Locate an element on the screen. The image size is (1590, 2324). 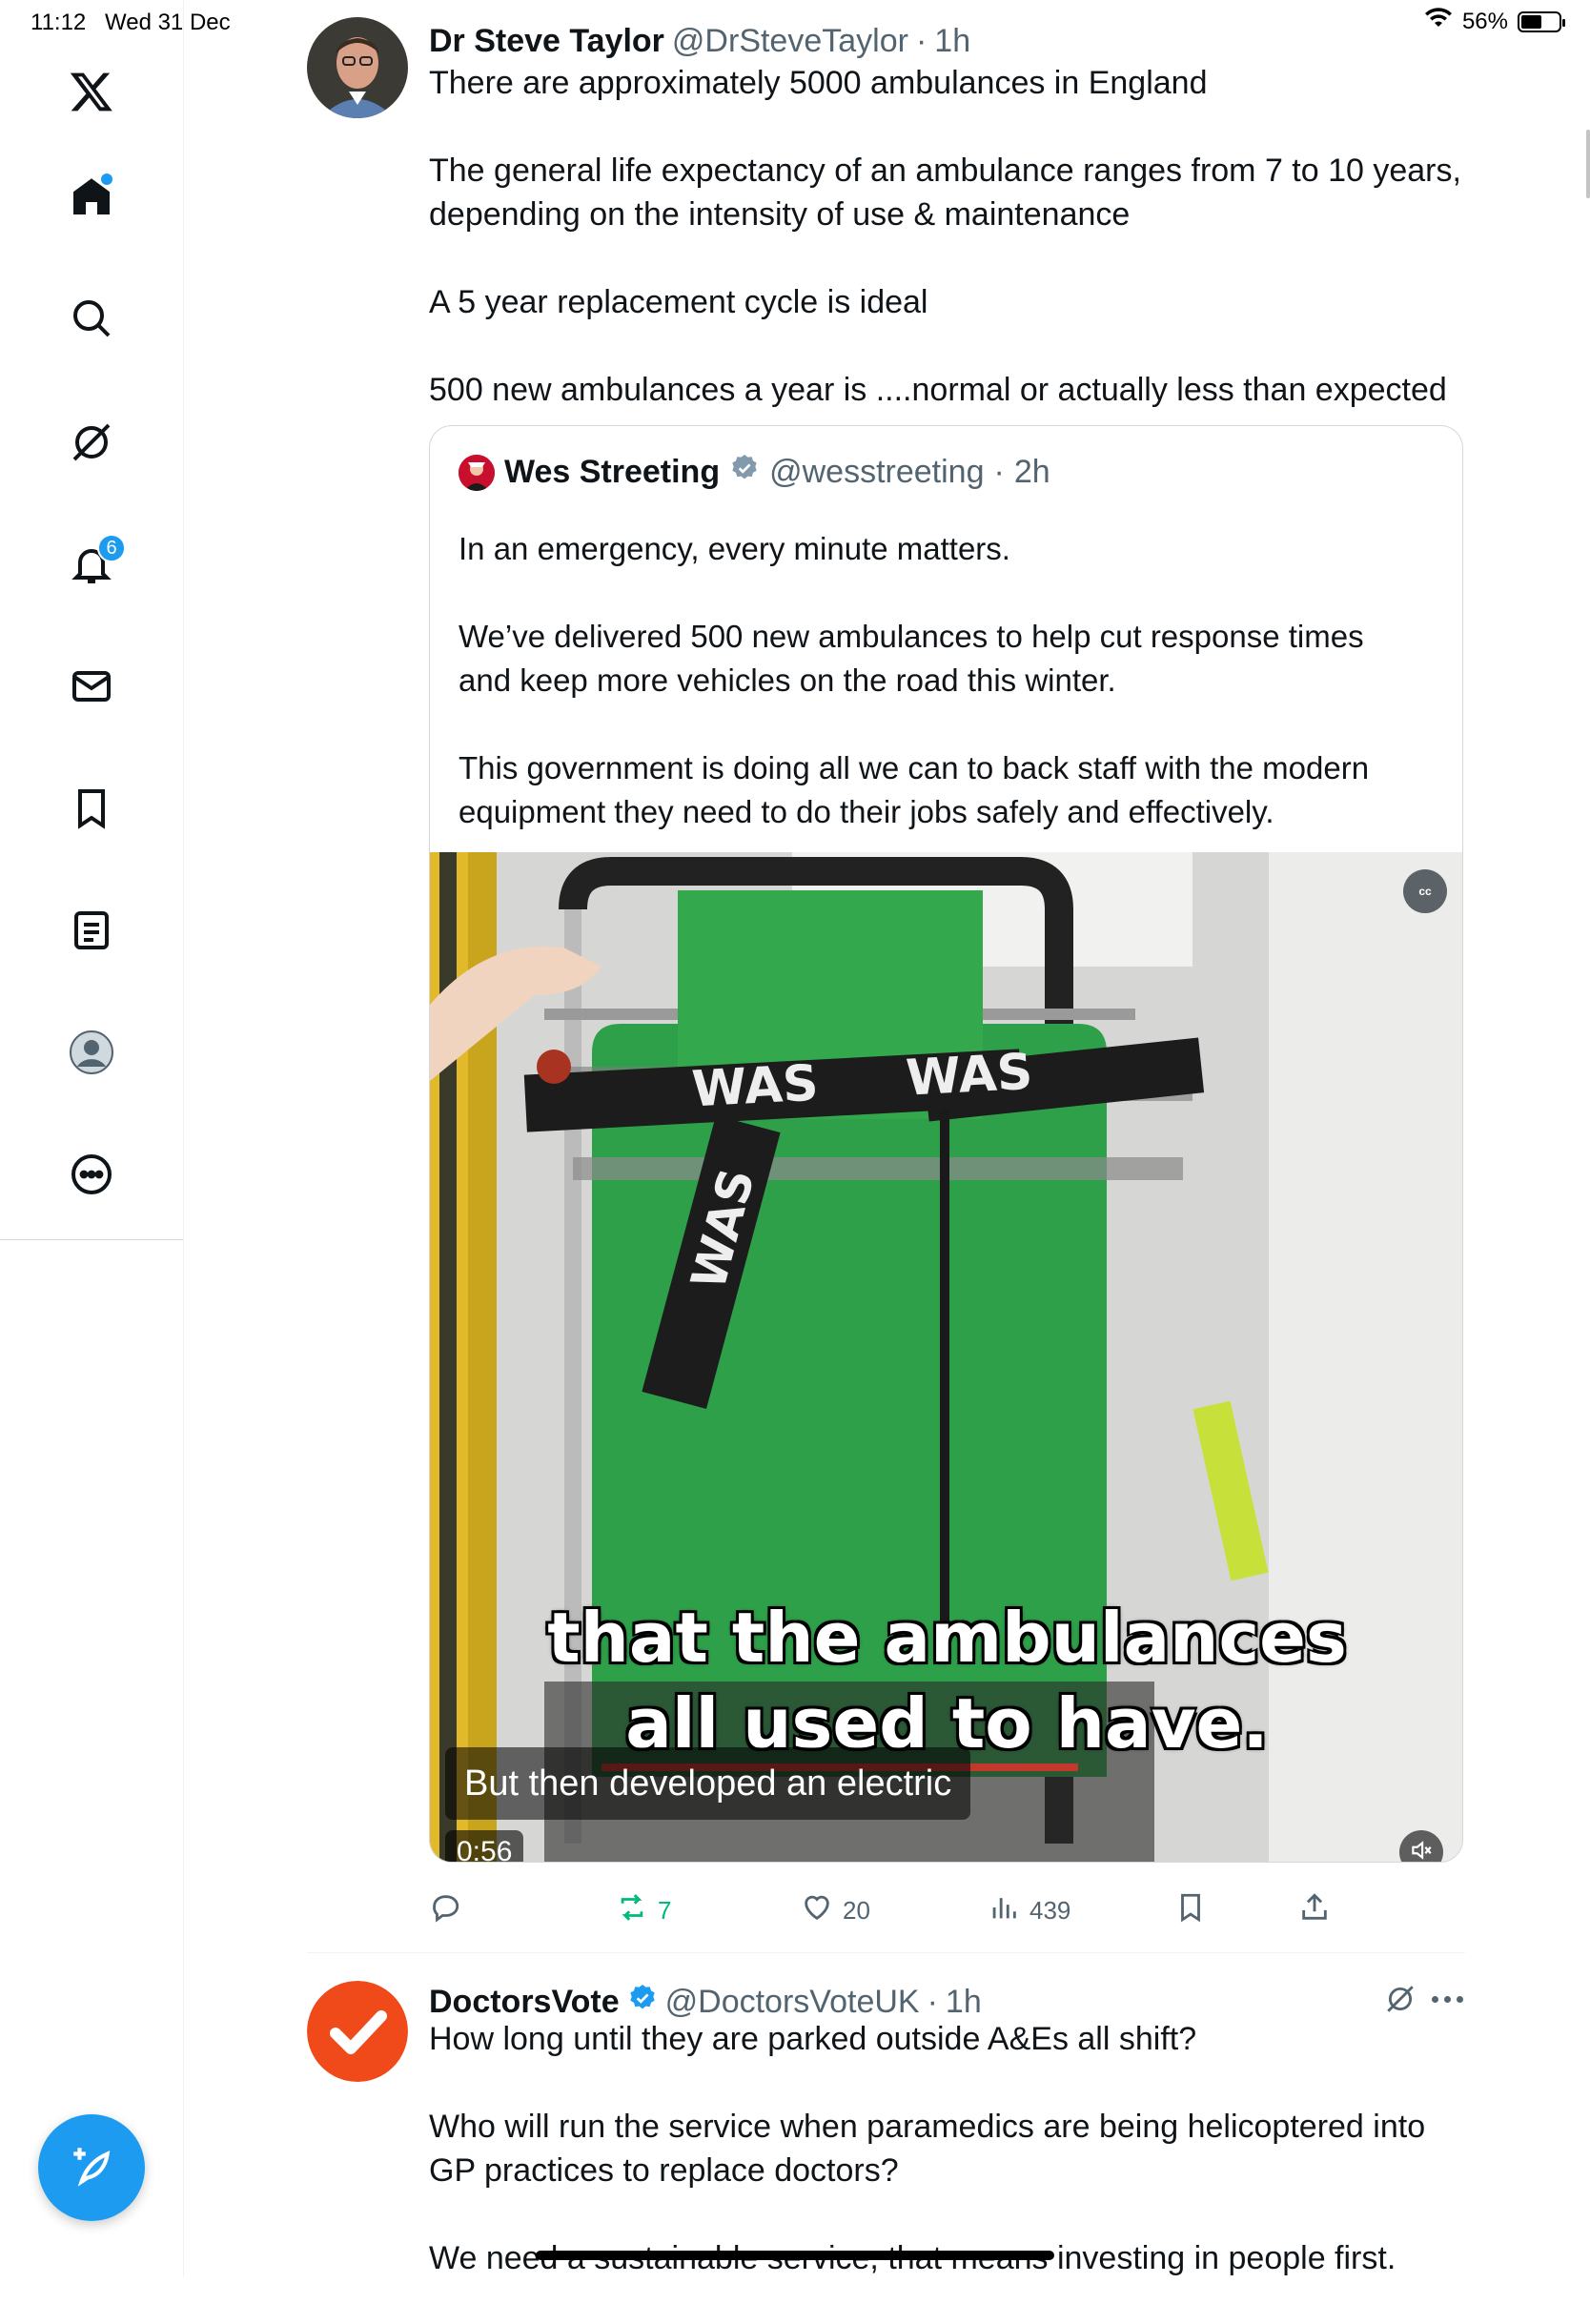
tweet-paragraph: A 5 year replacement cycle is ideal is located at coordinates (678, 302).